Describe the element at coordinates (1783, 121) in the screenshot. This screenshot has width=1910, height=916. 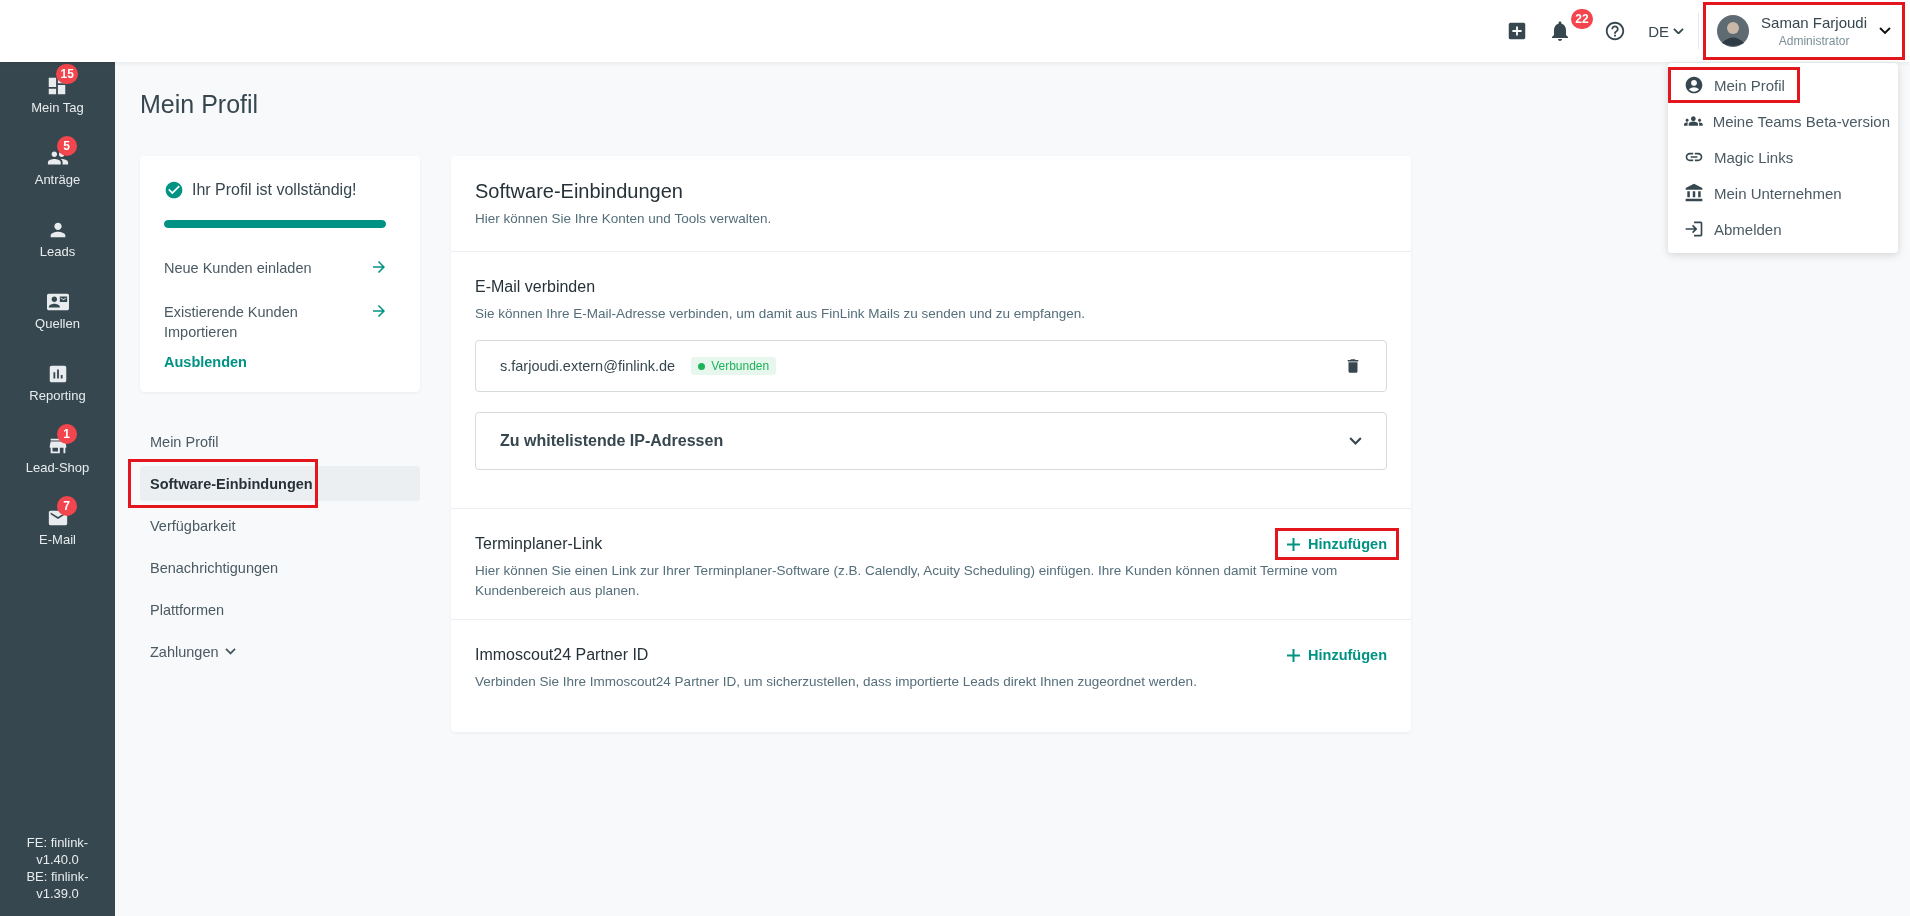
I see `menu-item: Meine Teams Beta-version` at that location.